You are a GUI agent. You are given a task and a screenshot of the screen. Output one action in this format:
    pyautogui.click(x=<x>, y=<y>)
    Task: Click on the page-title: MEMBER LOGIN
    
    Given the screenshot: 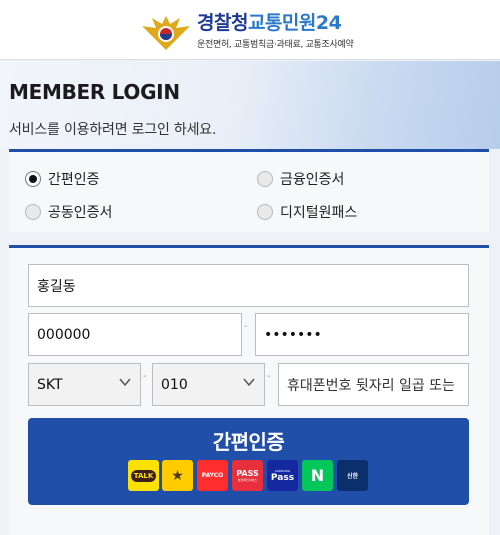 What is the action you would take?
    pyautogui.click(x=94, y=92)
    